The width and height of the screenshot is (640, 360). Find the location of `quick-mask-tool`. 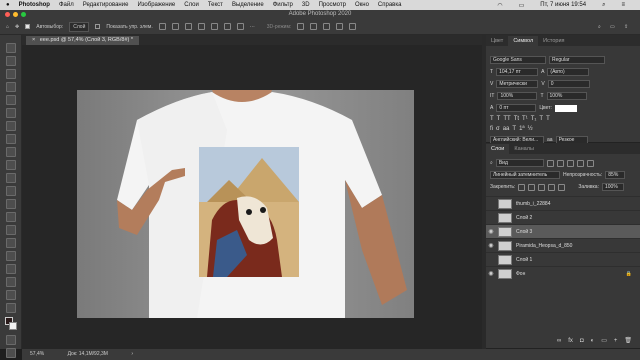

quick-mask-tool is located at coordinates (10, 340).